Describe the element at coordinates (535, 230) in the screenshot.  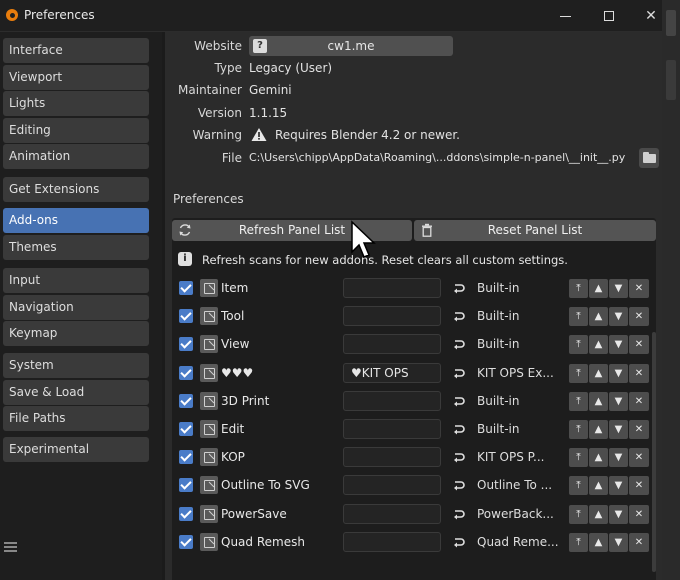
I see `reset-panel-list-button: Reset Panel List` at that location.